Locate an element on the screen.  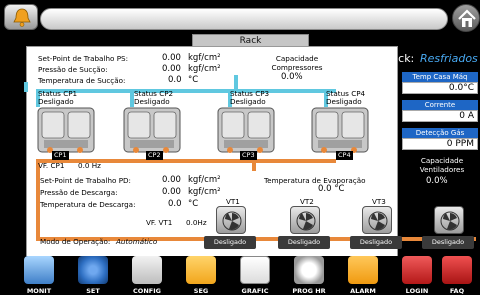
refresh-icon is located at coordinates (93, 270).